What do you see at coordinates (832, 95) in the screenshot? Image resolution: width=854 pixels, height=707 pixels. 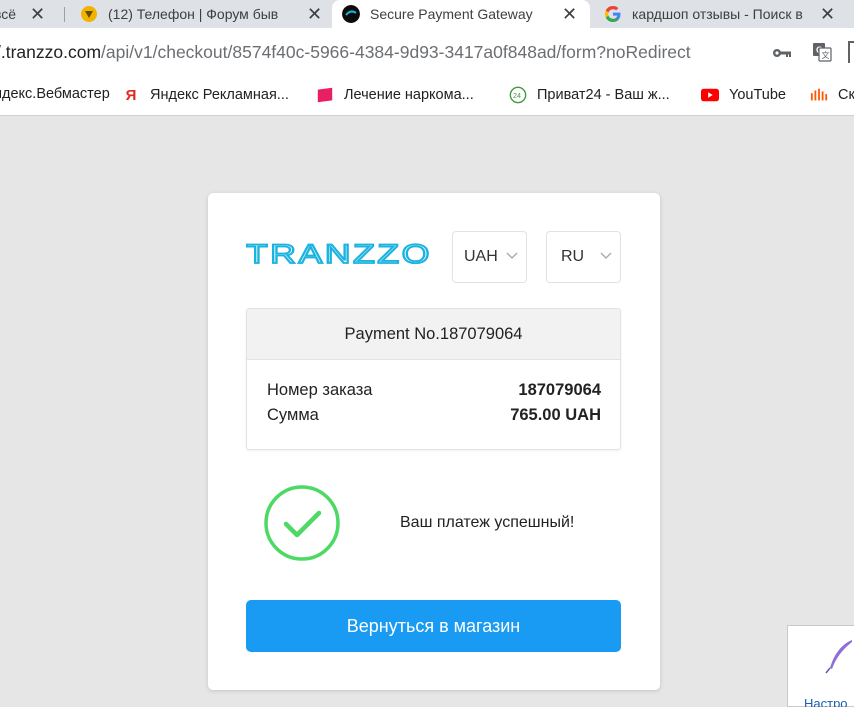 I see `bookmark-item: Ск` at bounding box center [832, 95].